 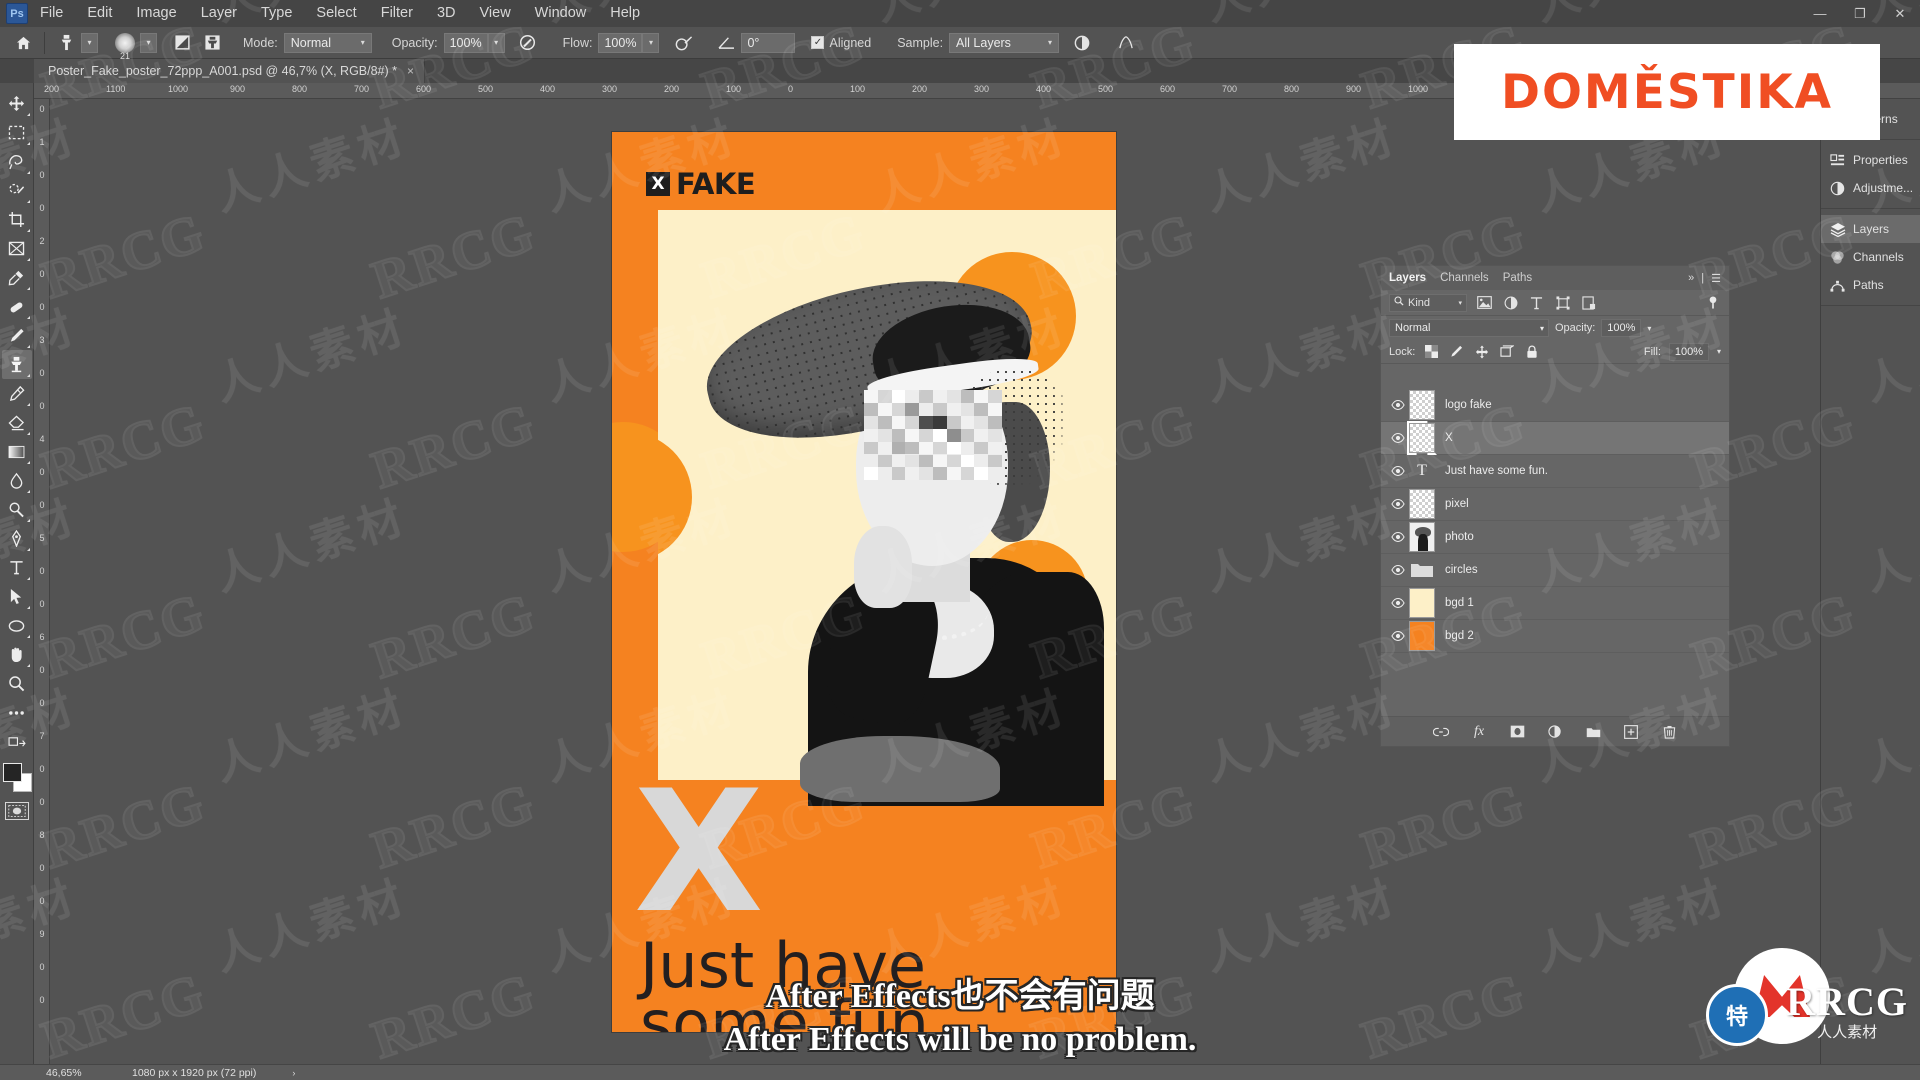 I want to click on dodge-tool, so click(x=17, y=509).